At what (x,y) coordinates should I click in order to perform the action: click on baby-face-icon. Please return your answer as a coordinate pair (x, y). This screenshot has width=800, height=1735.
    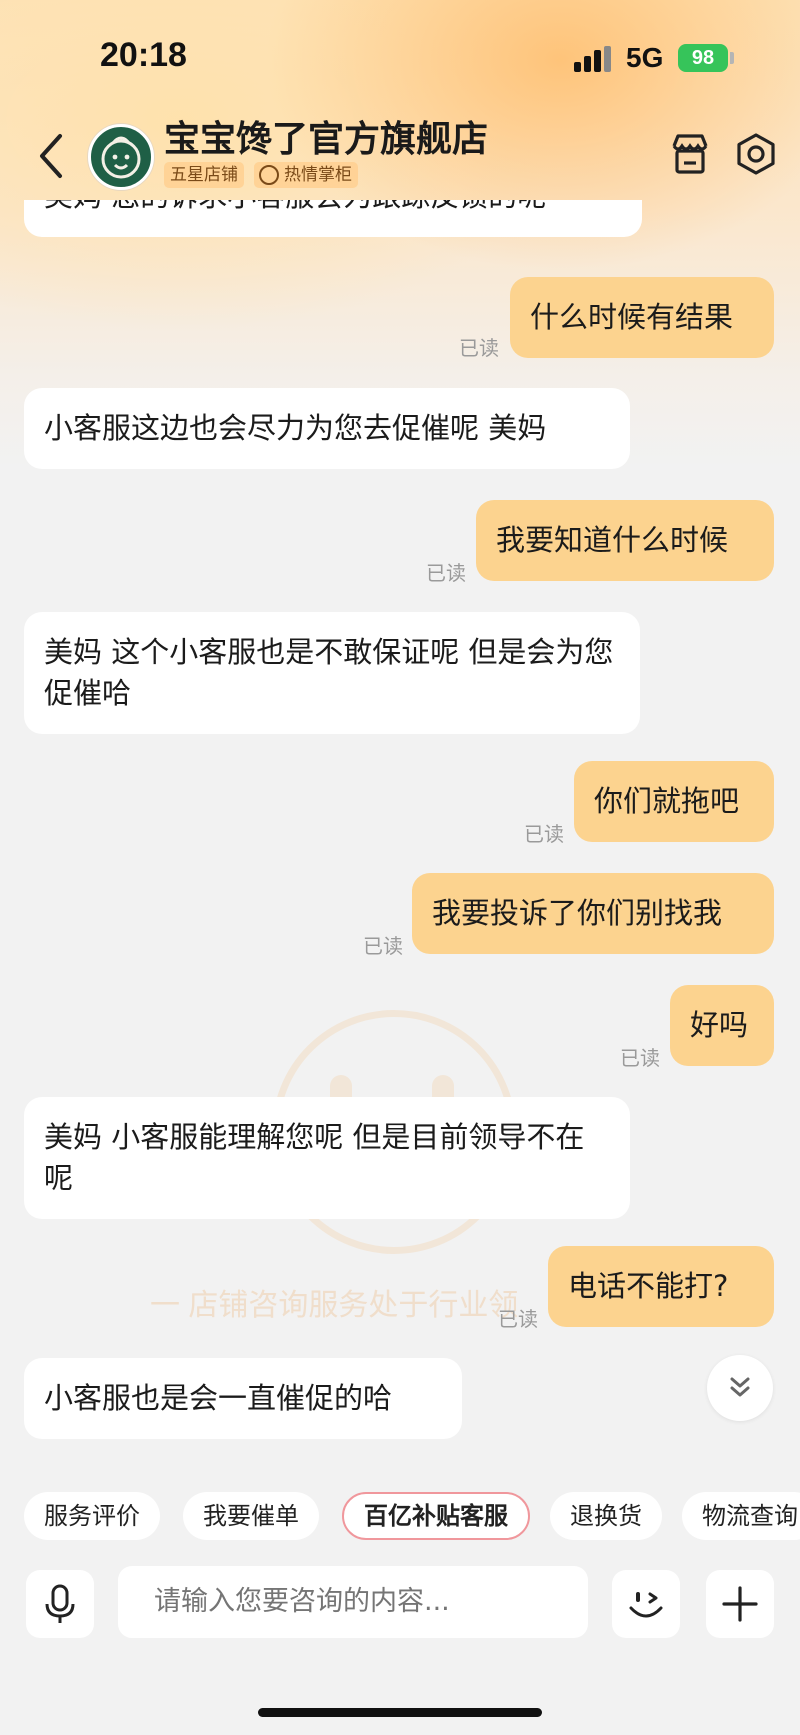
    Looking at the image, I should click on (121, 157).